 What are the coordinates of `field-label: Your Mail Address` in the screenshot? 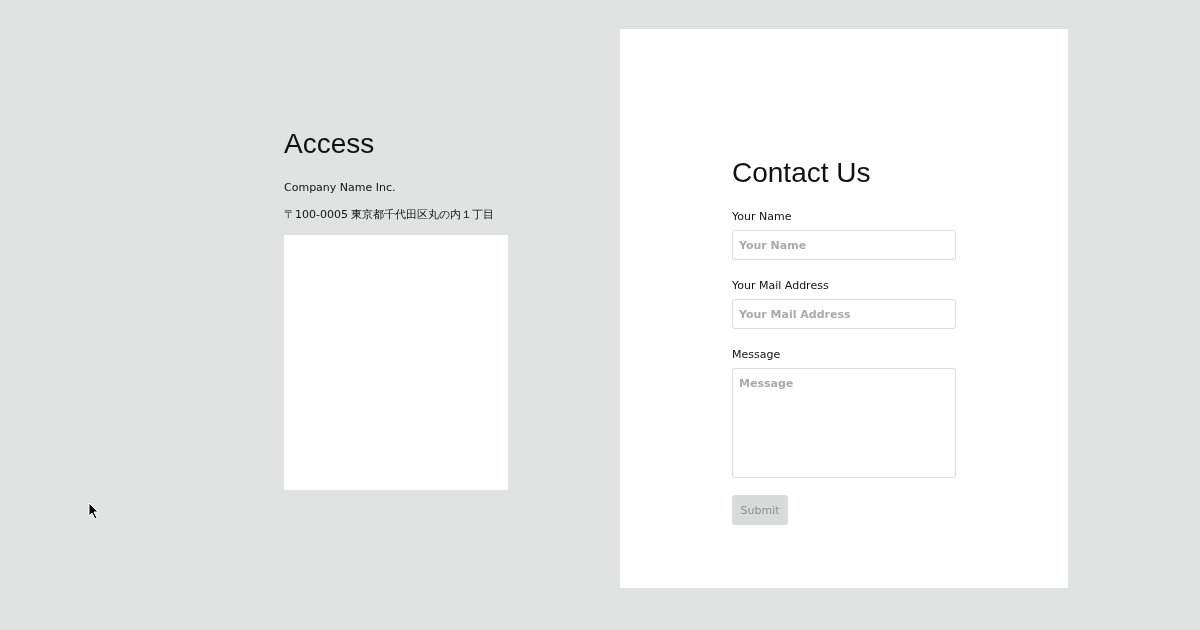 It's located at (781, 286).